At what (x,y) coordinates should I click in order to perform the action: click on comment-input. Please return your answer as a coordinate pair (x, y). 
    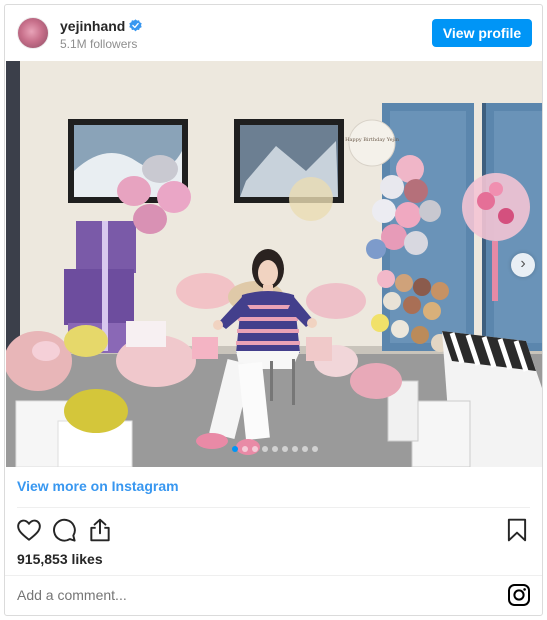
    Looking at the image, I should click on (227, 595).